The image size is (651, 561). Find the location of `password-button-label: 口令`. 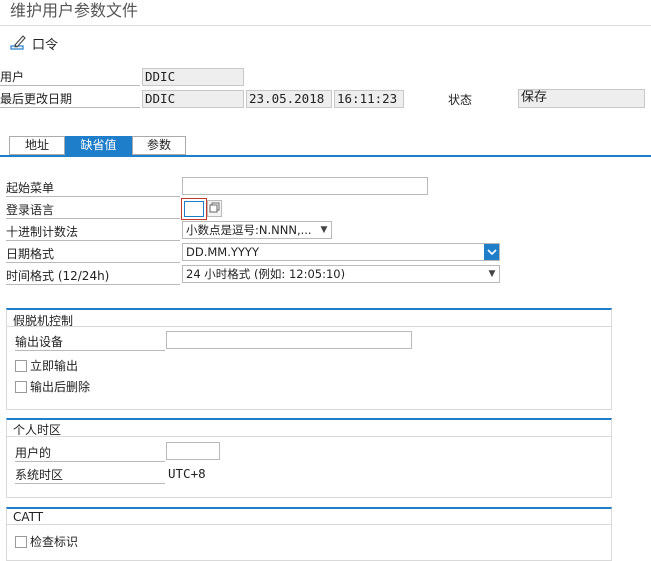

password-button-label: 口令 is located at coordinates (45, 45).